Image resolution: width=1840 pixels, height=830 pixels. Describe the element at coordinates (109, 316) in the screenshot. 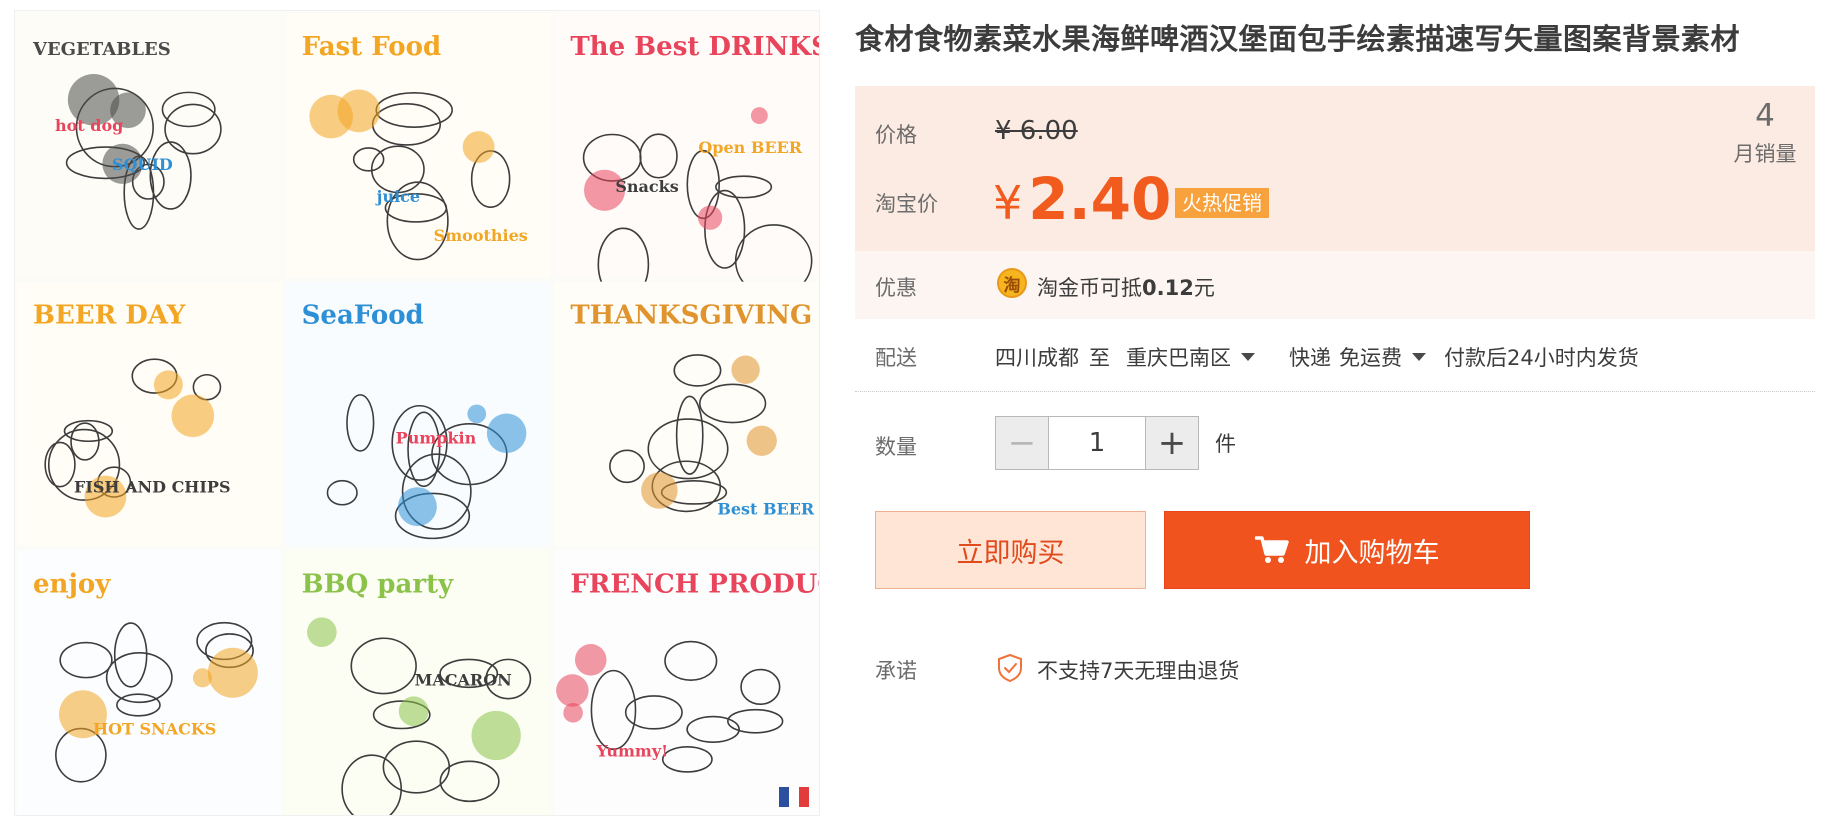

I see `panel-title: BEER DAY` at that location.